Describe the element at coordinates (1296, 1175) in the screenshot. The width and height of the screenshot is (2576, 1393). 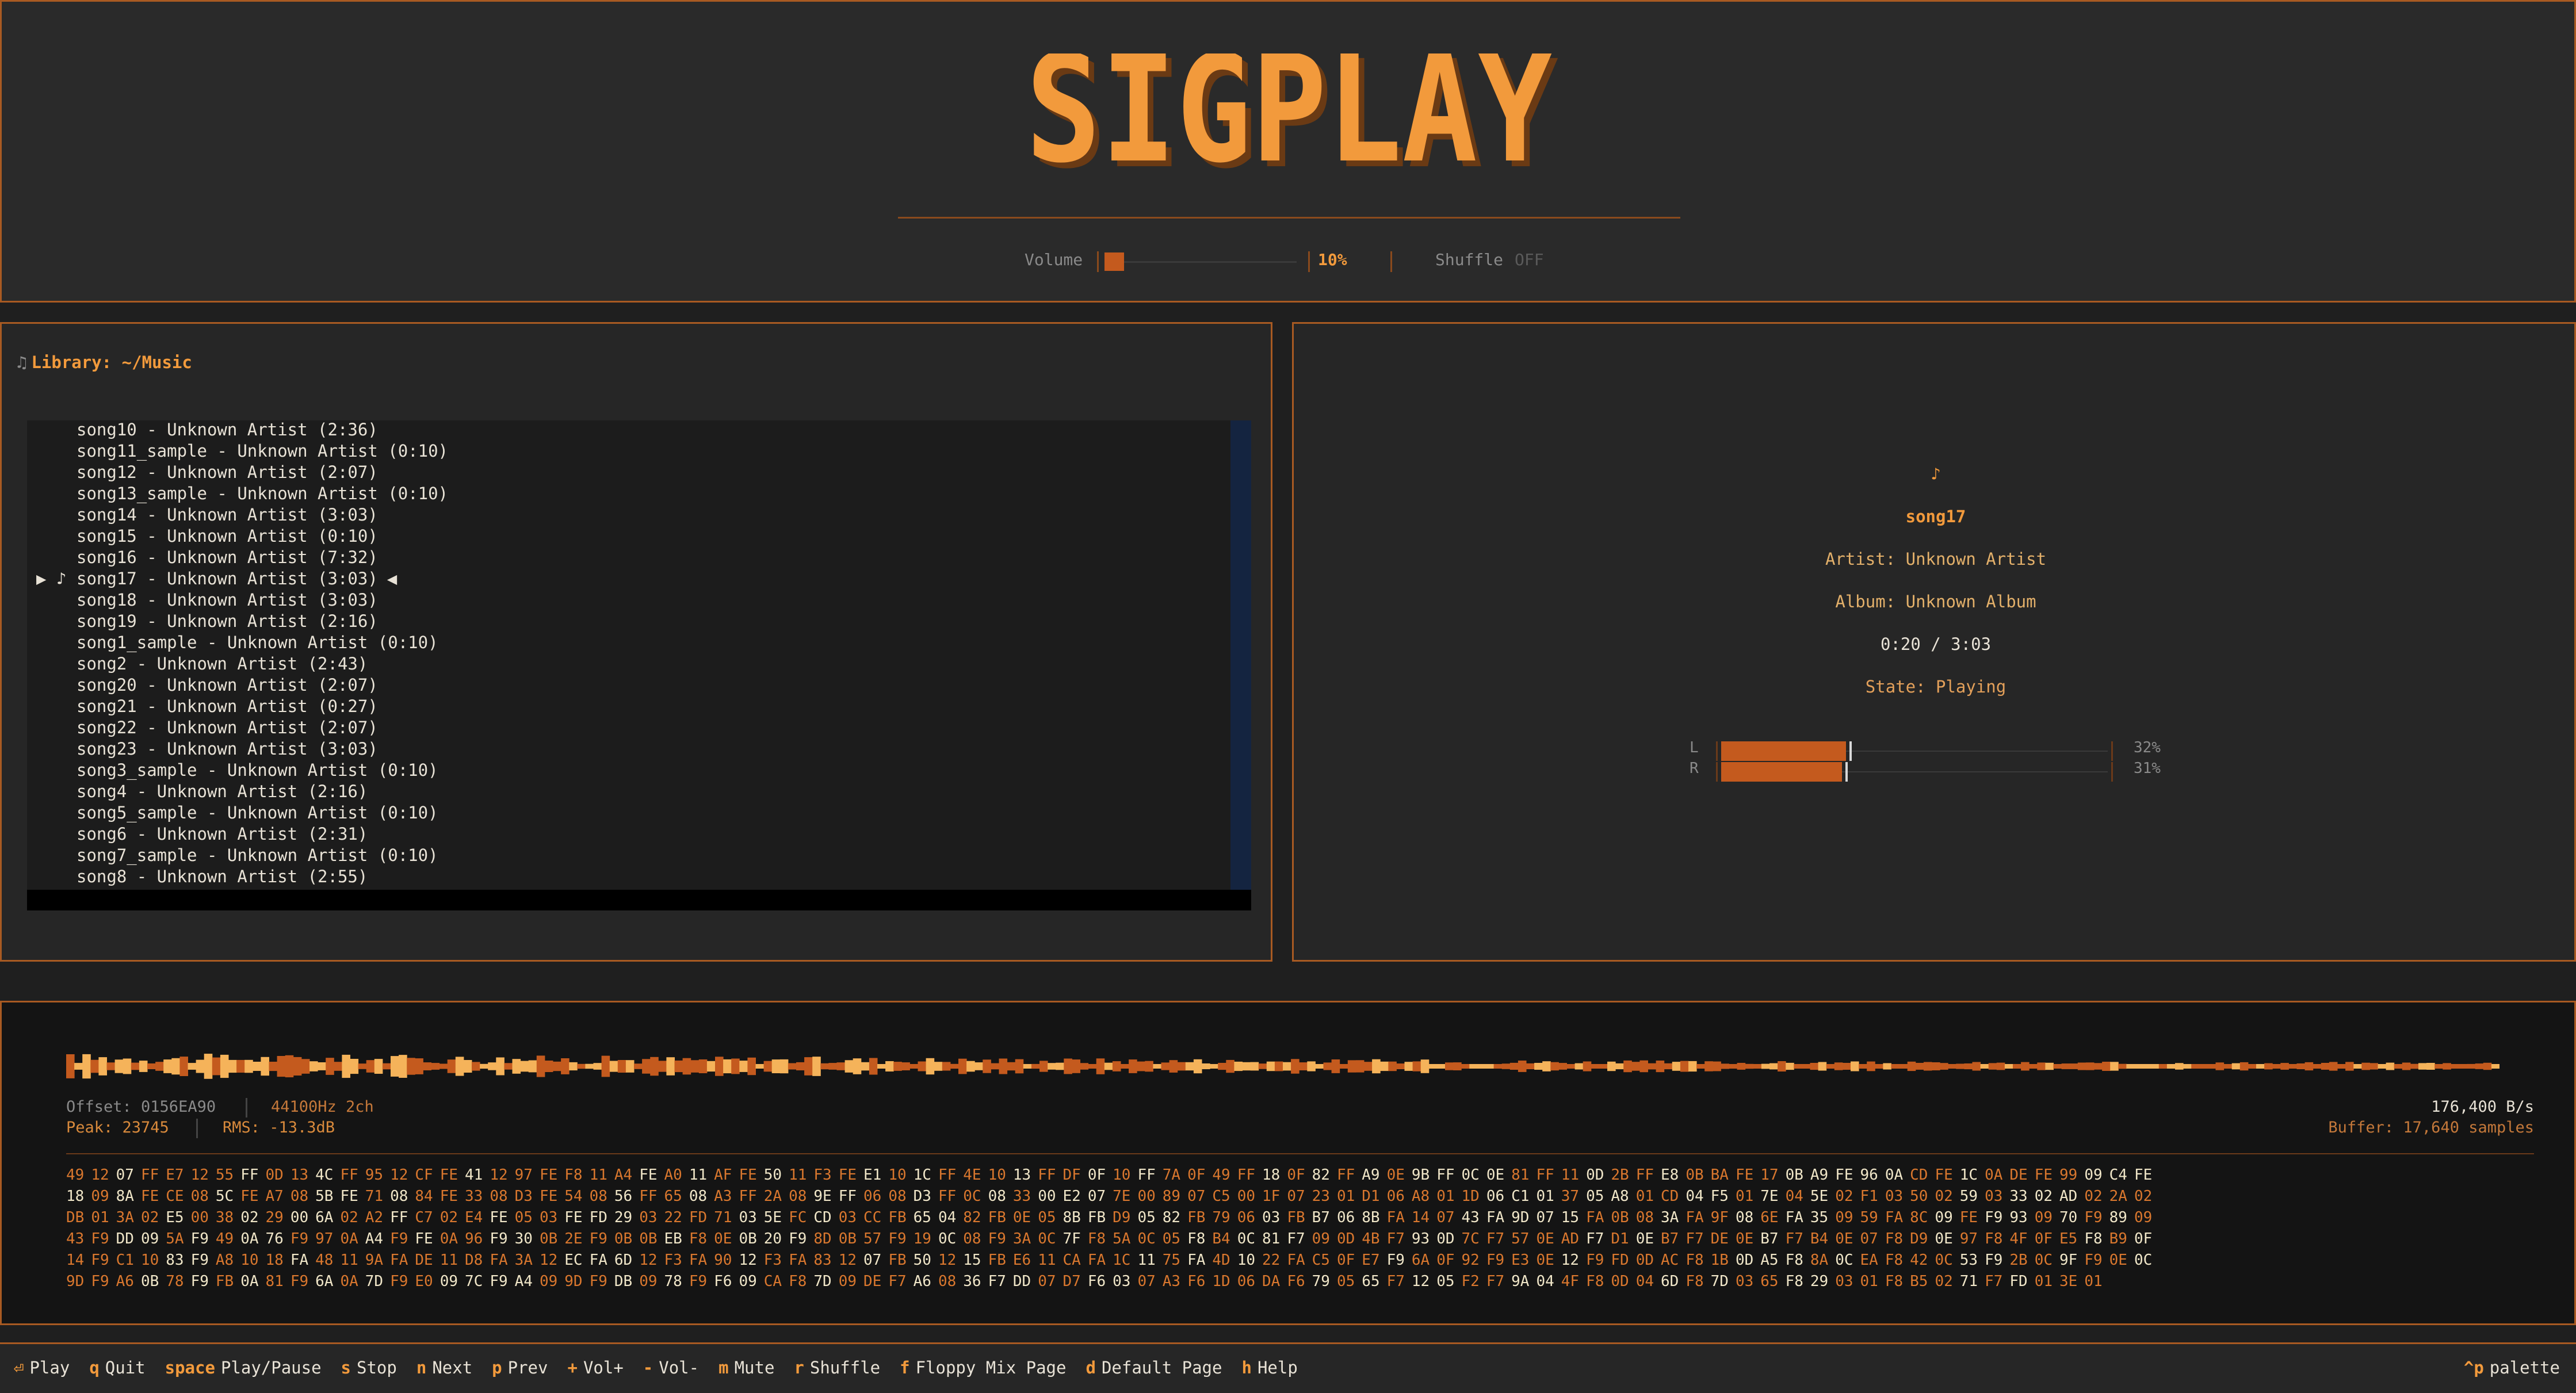
I see `hex-byte: 0F` at that location.